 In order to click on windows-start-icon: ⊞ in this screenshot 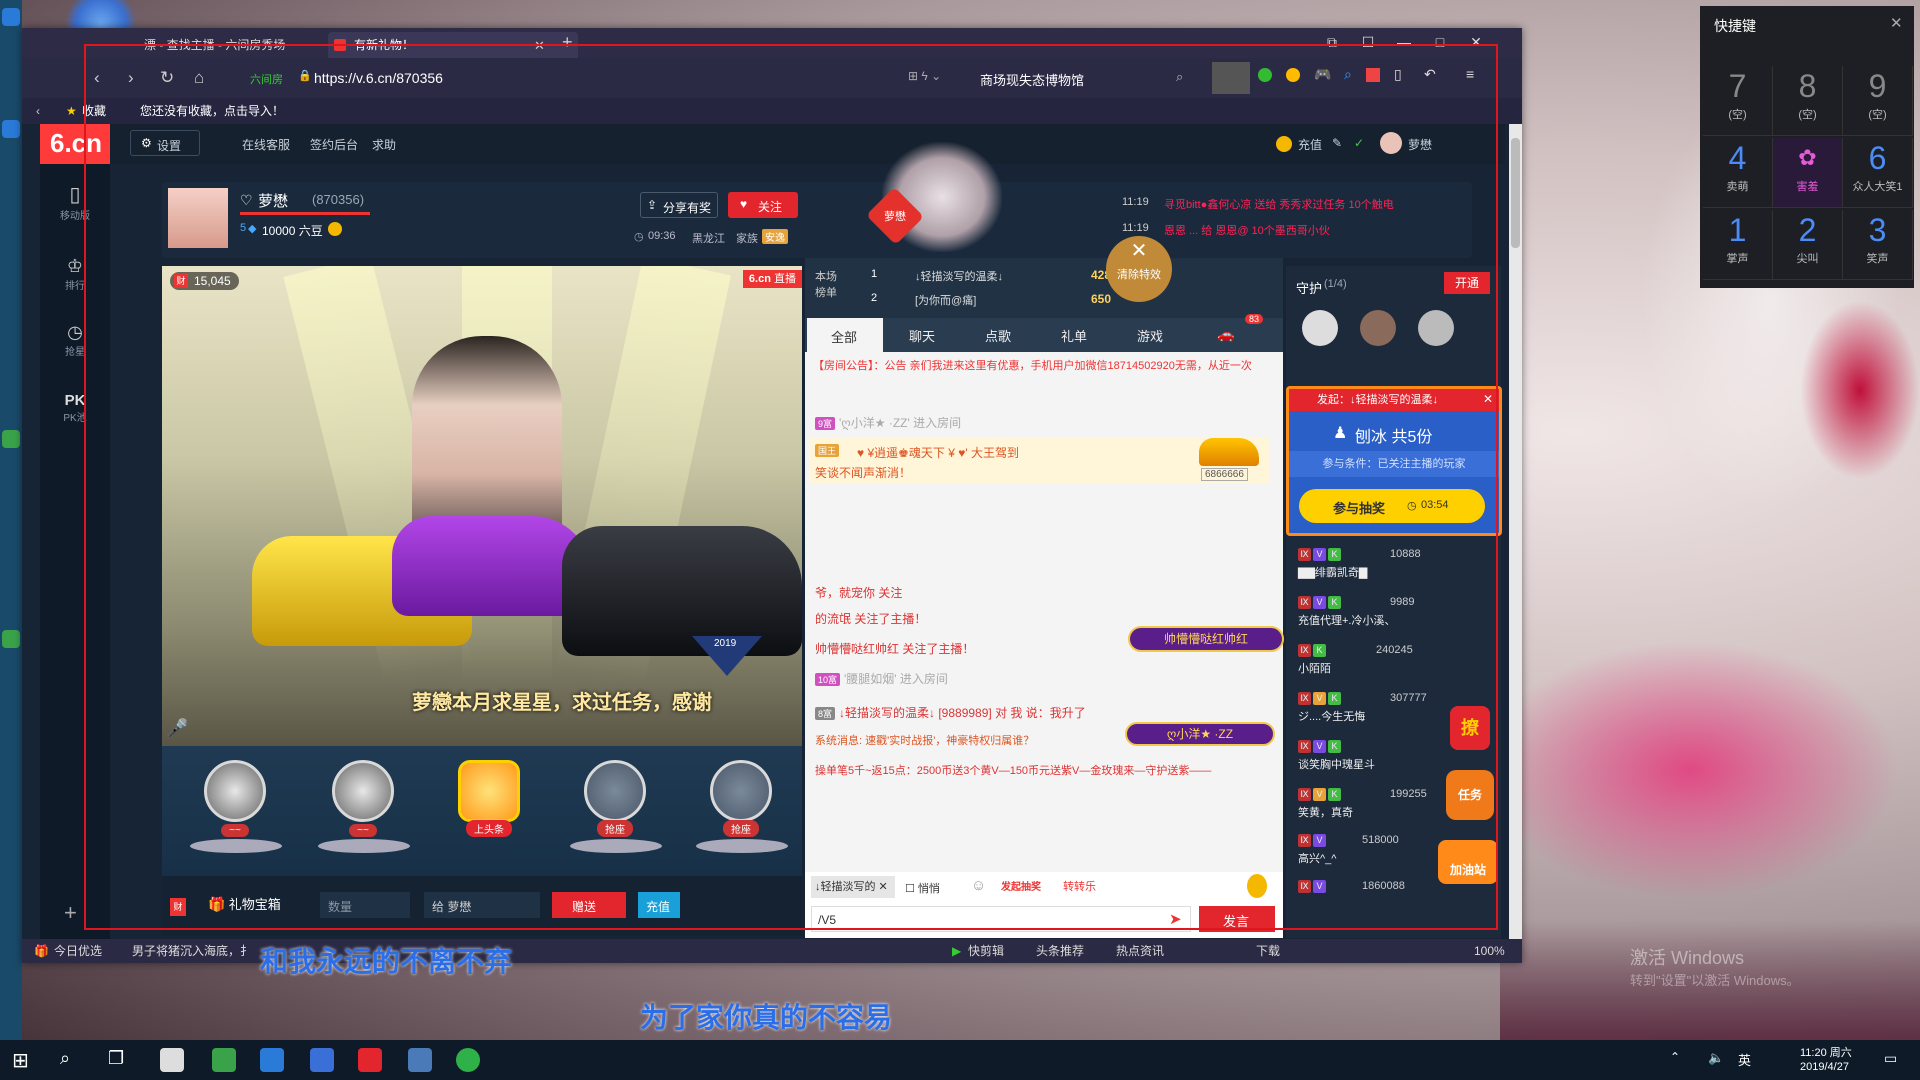, I will do `click(20, 1060)`.